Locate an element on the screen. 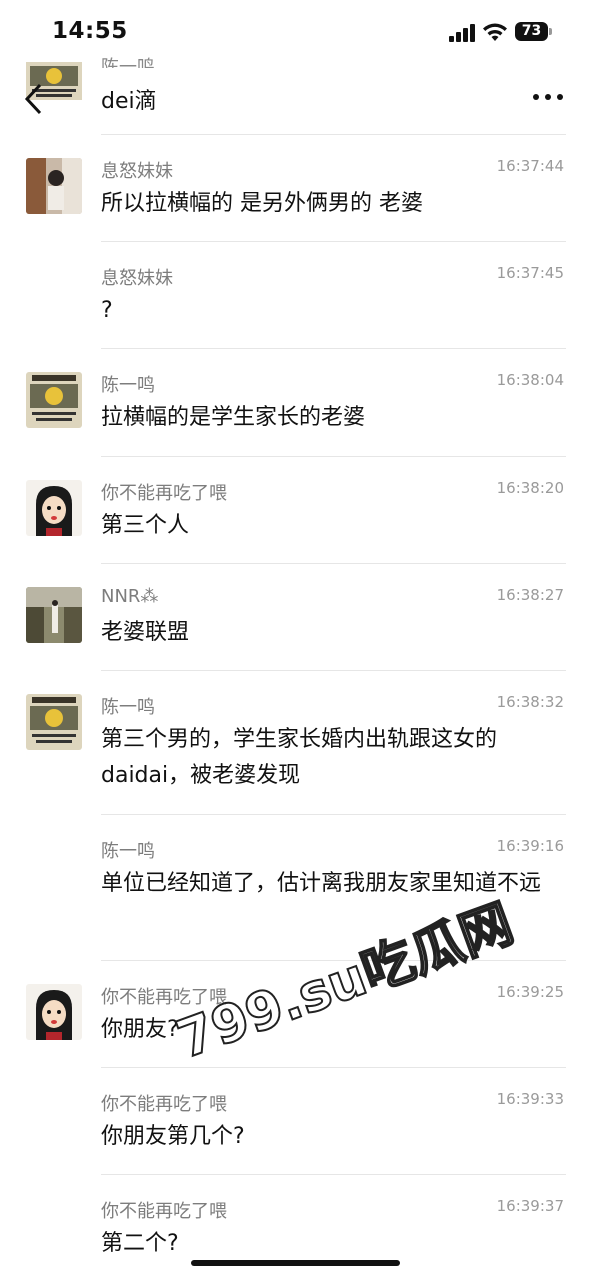  timestamp: 16:39:16 is located at coordinates (530, 846).